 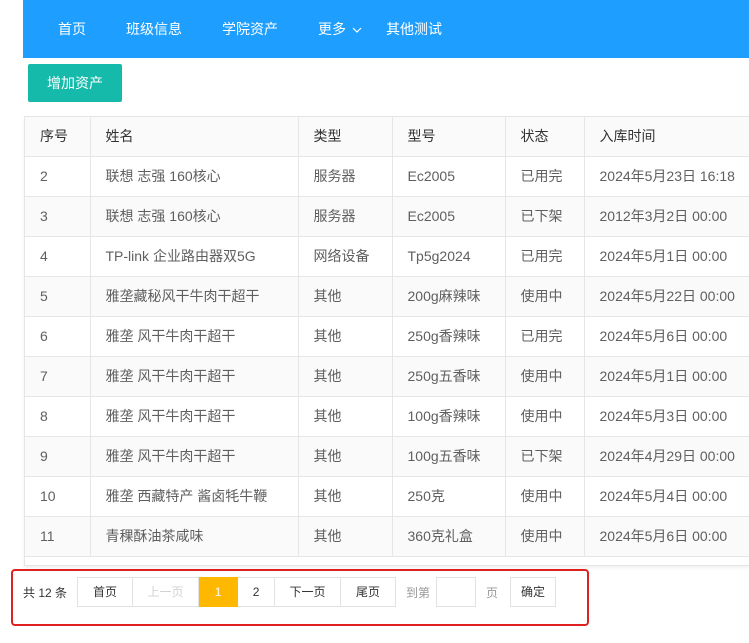 What do you see at coordinates (219, 592) in the screenshot?
I see `page-1-button: 1` at bounding box center [219, 592].